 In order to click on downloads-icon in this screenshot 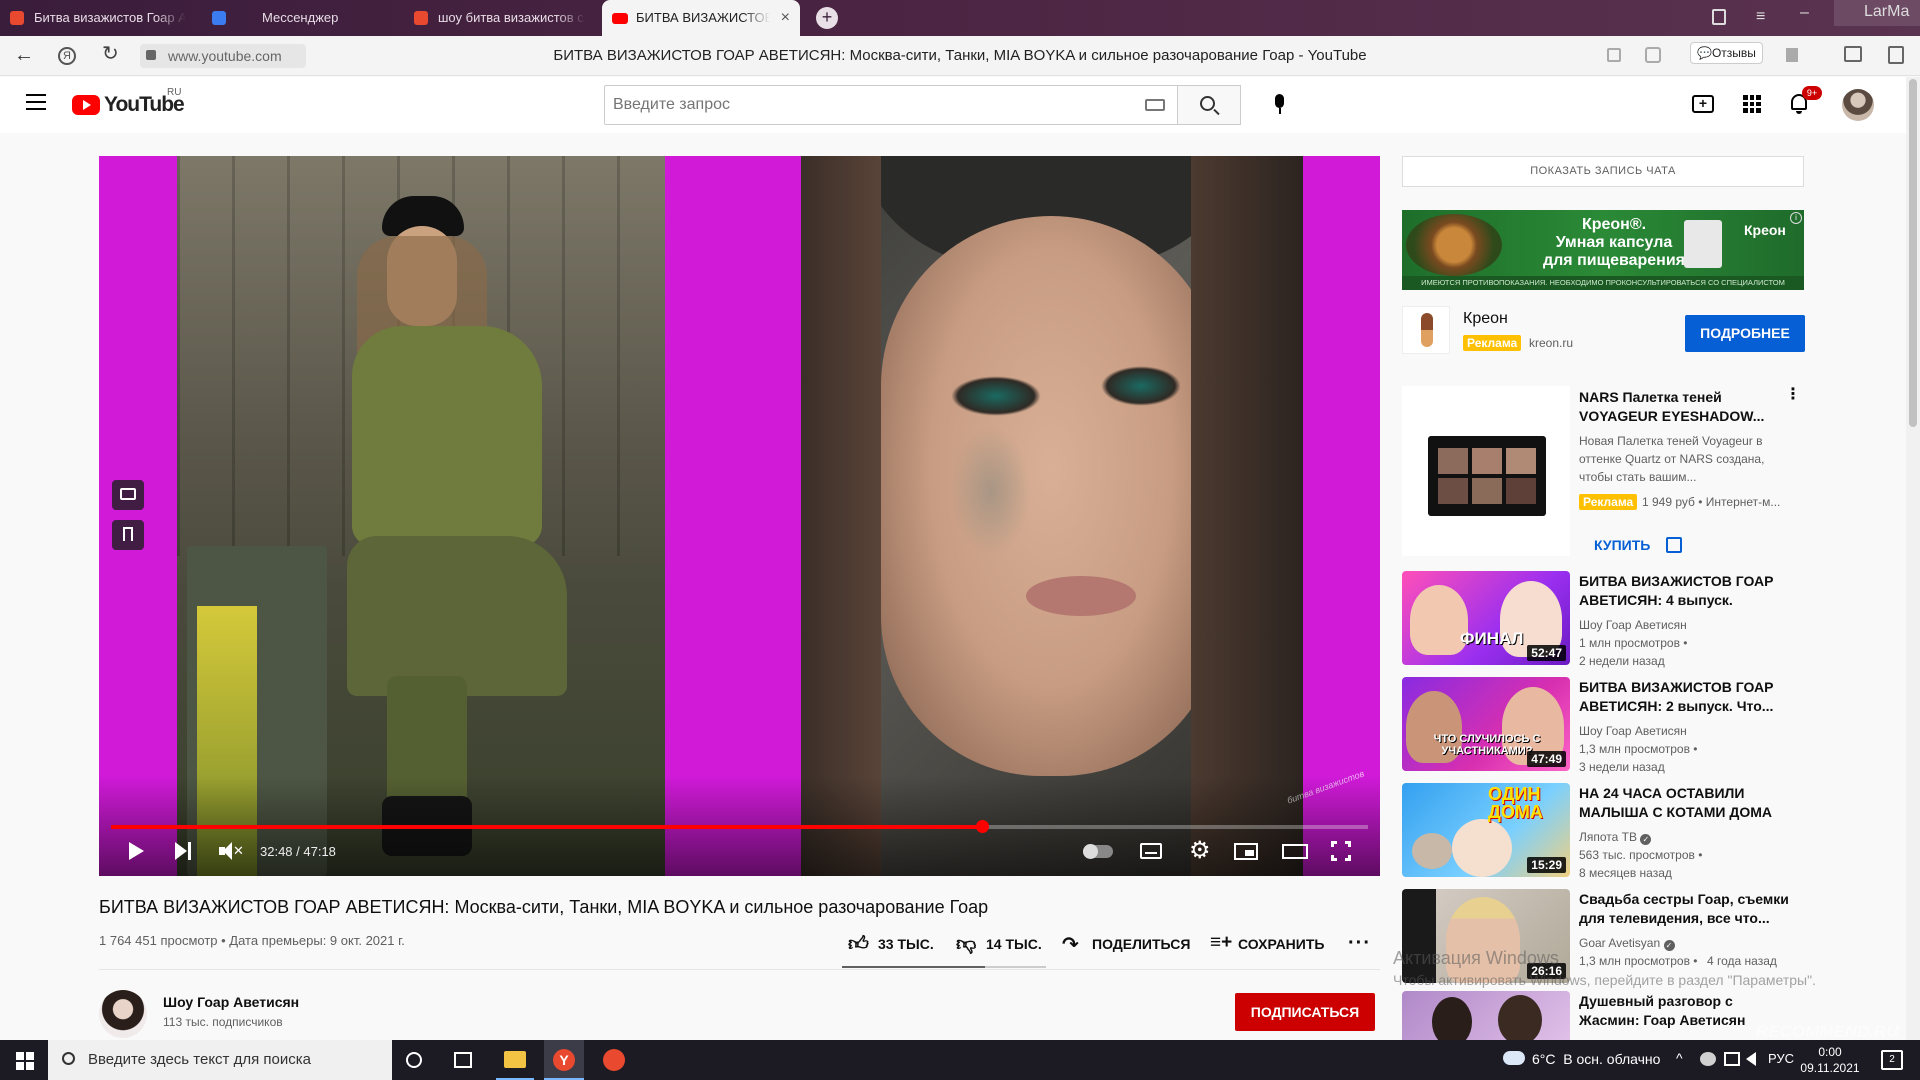, I will do `click(1896, 55)`.